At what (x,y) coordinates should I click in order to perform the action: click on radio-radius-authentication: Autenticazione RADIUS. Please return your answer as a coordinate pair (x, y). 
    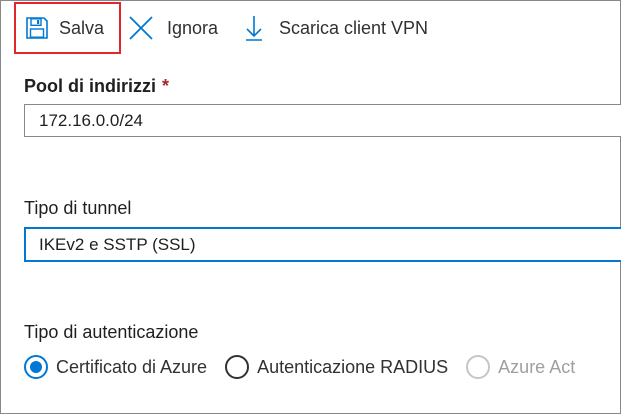
    Looking at the image, I should click on (336, 367).